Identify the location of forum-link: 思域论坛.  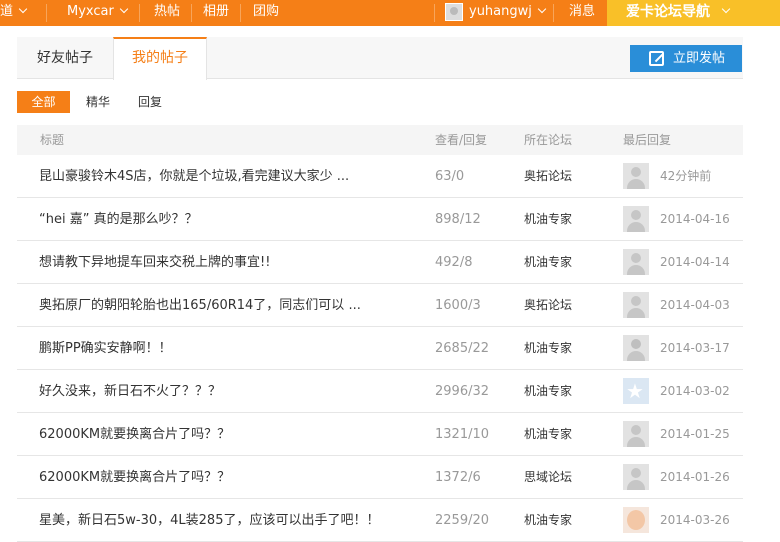
(548, 477).